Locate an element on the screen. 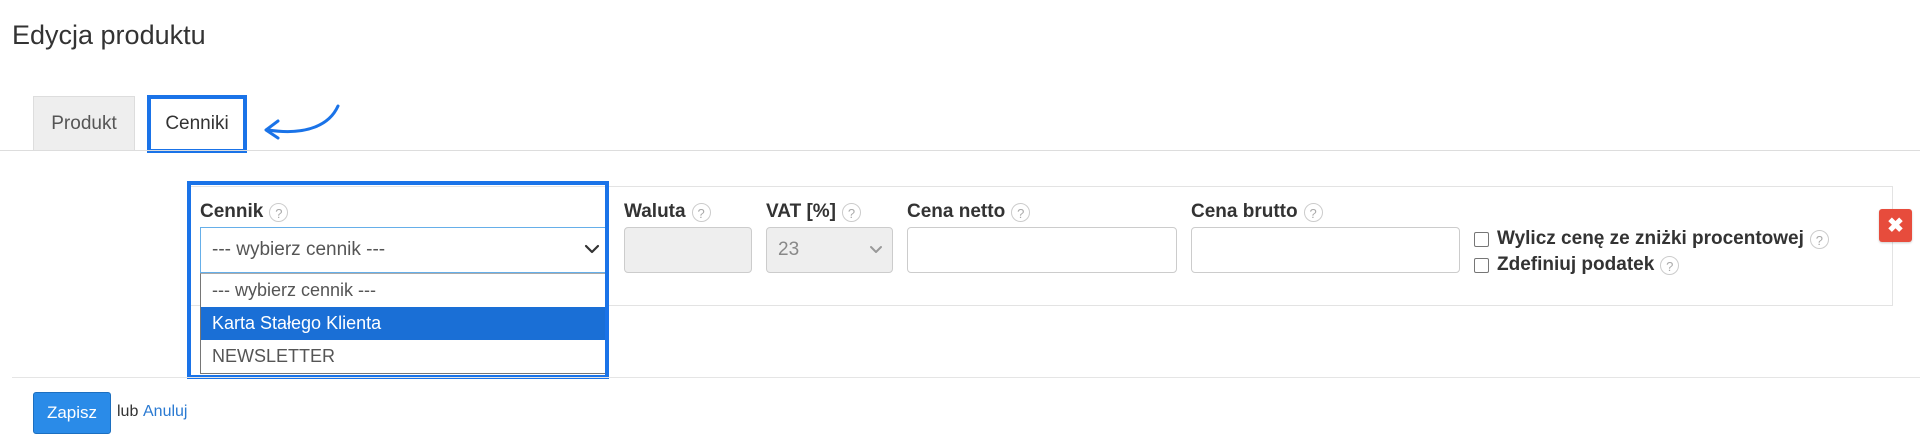 The height and width of the screenshot is (438, 1920). save-button: Zapisz is located at coordinates (72, 413).